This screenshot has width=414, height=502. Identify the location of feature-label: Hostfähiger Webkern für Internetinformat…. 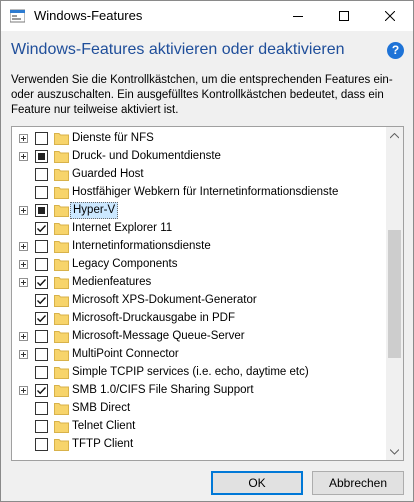
(205, 192).